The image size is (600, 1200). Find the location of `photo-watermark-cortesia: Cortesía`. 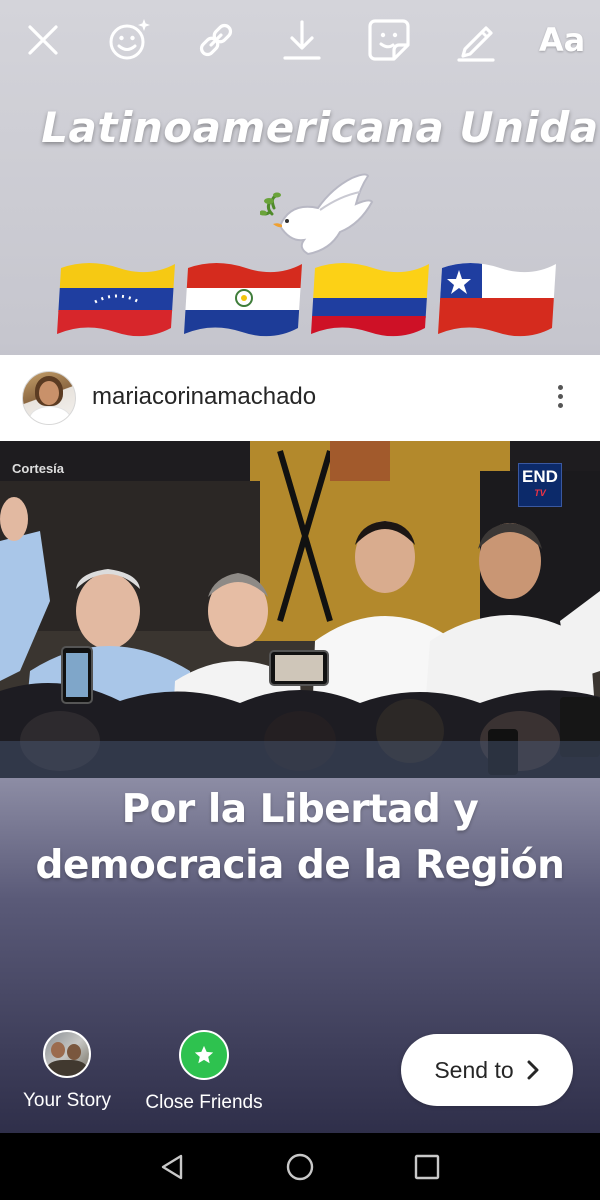

photo-watermark-cortesia: Cortesía is located at coordinates (38, 468).